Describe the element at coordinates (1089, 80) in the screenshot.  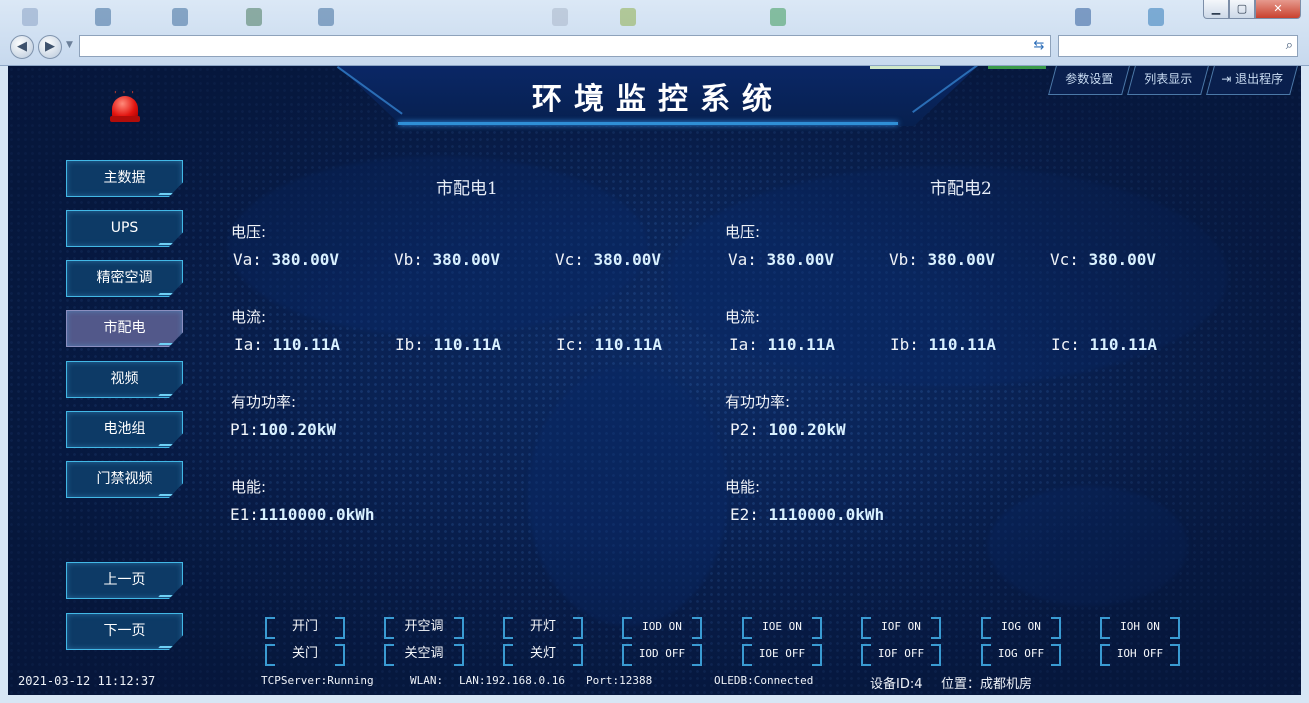
I see `settings-button: 参数设置` at that location.